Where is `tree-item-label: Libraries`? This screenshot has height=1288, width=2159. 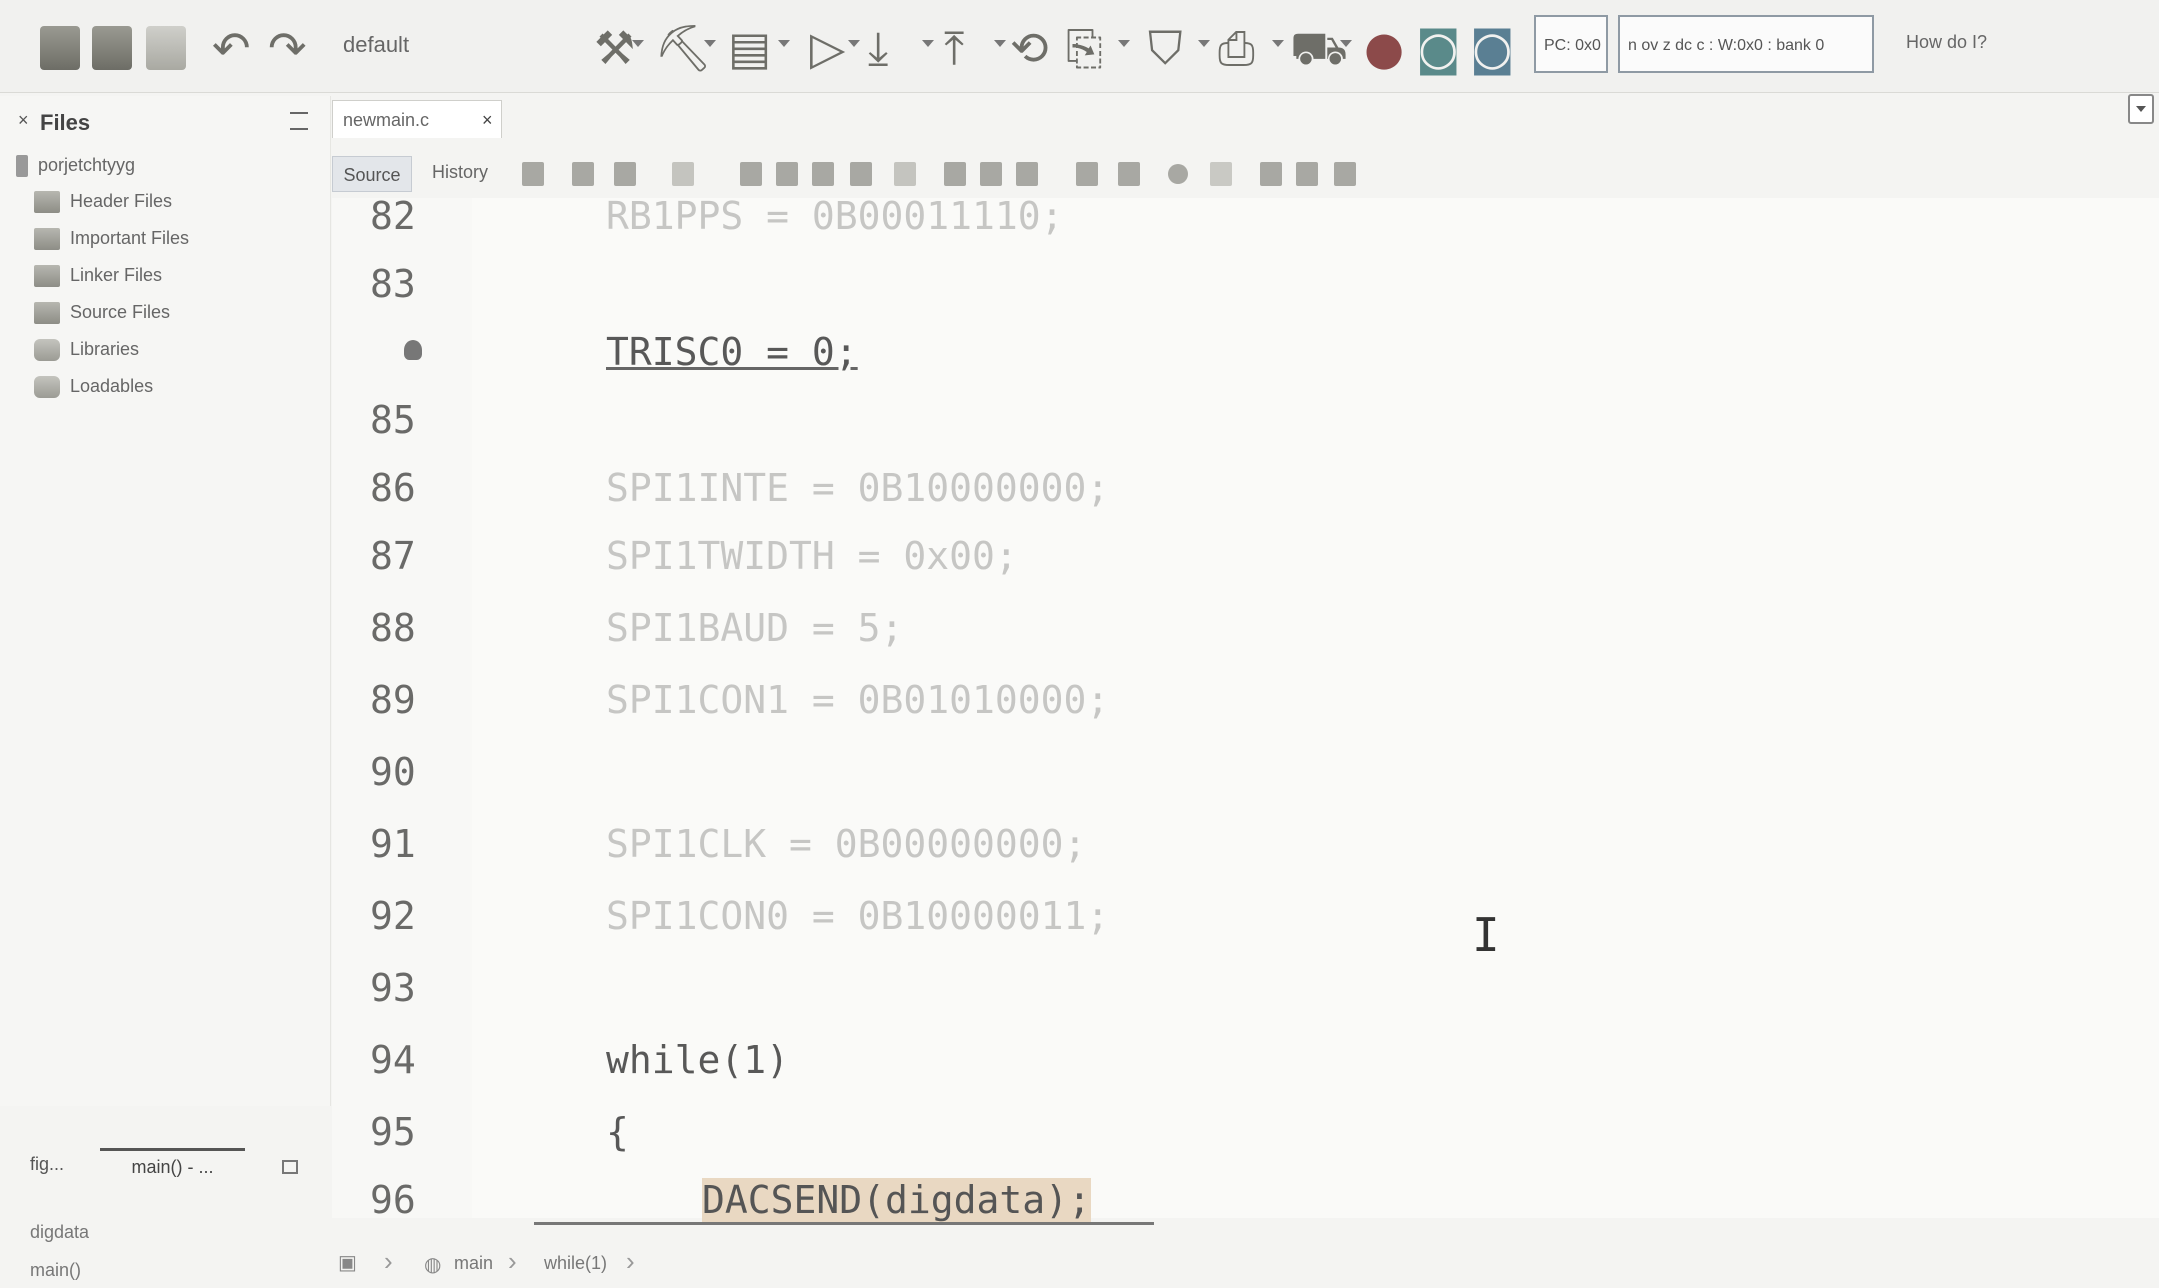
tree-item-label: Libraries is located at coordinates (105, 349).